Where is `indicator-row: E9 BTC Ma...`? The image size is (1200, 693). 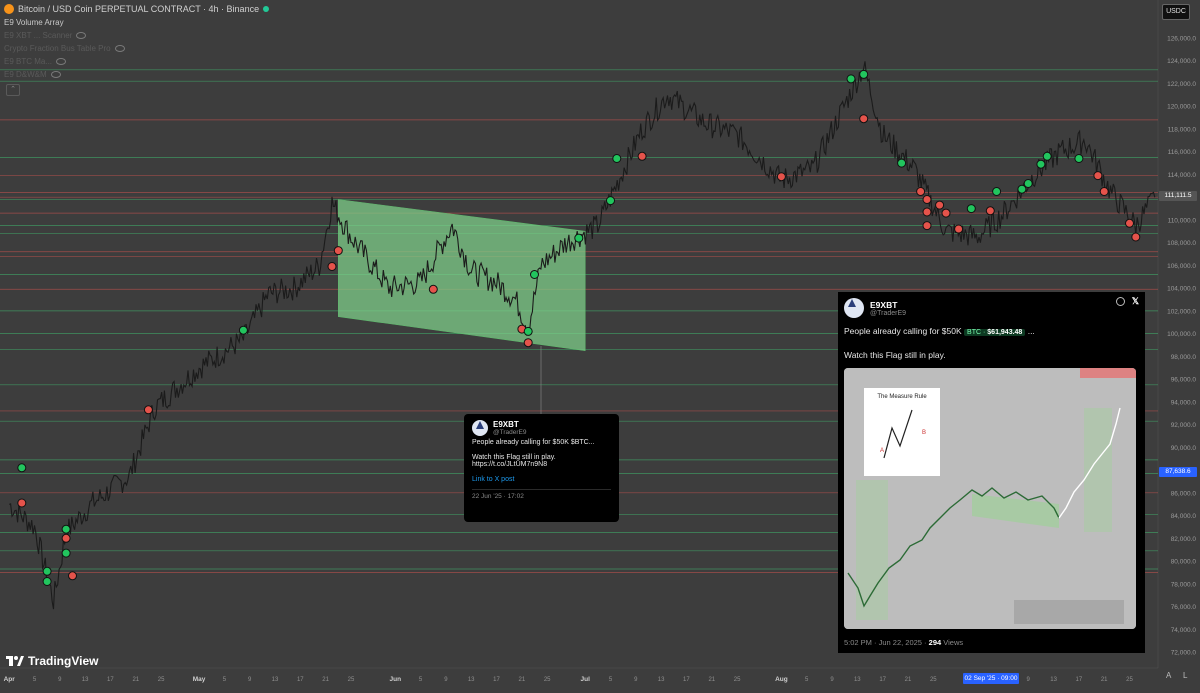
indicator-row: E9 BTC Ma... is located at coordinates (35, 61).